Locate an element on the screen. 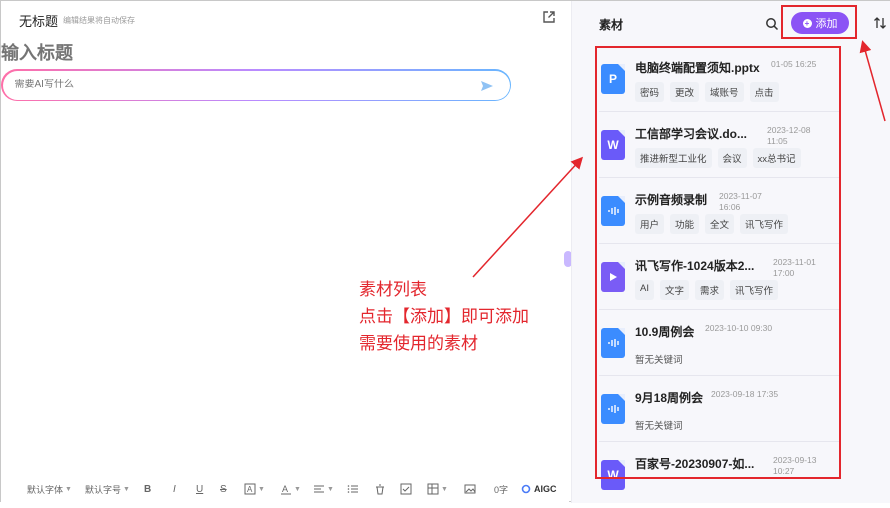 The width and height of the screenshot is (890, 508). list-icon is located at coordinates (353, 489).